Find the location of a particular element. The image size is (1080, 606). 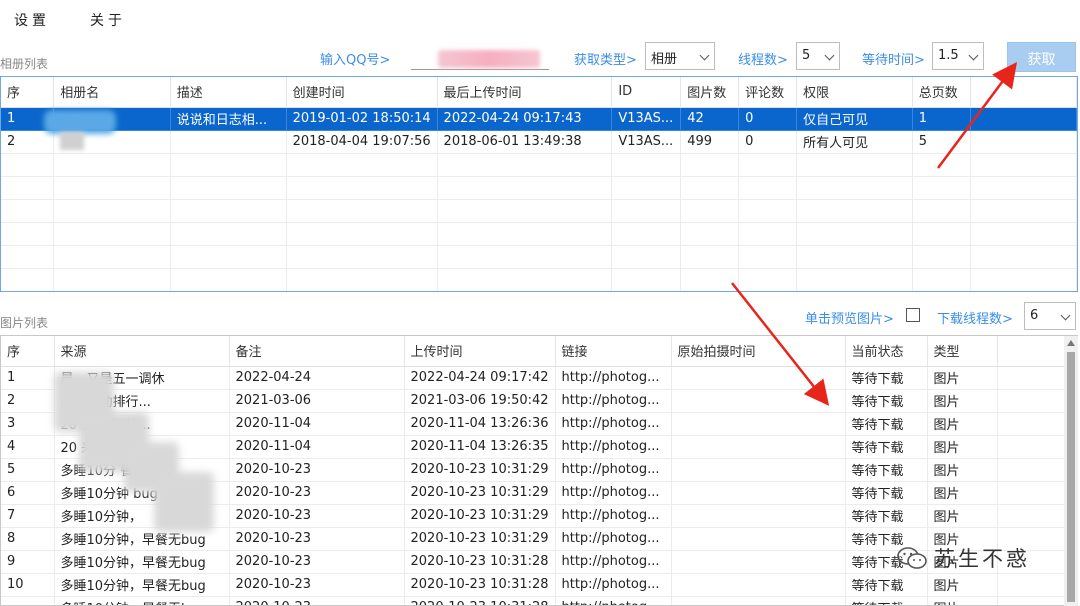

photo-column-header: 序 is located at coordinates (28, 351).